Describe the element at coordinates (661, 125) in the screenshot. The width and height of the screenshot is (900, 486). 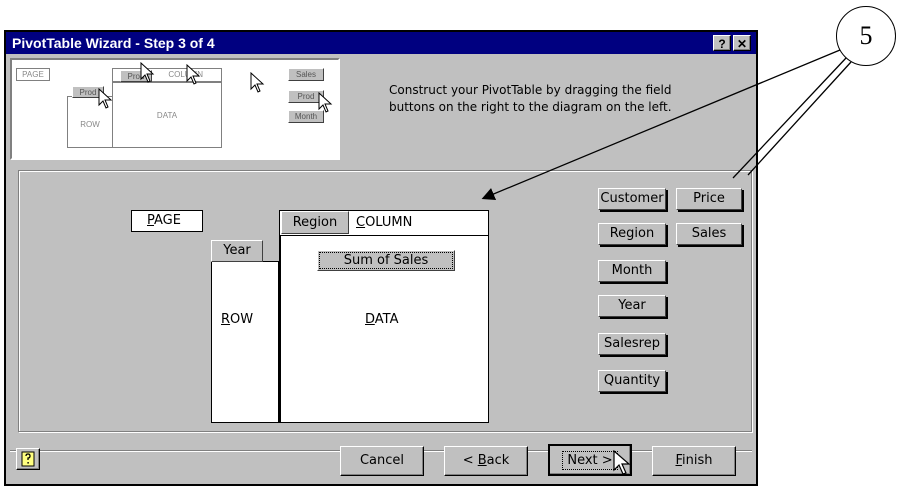
I see `callout-arrow-to-column` at that location.